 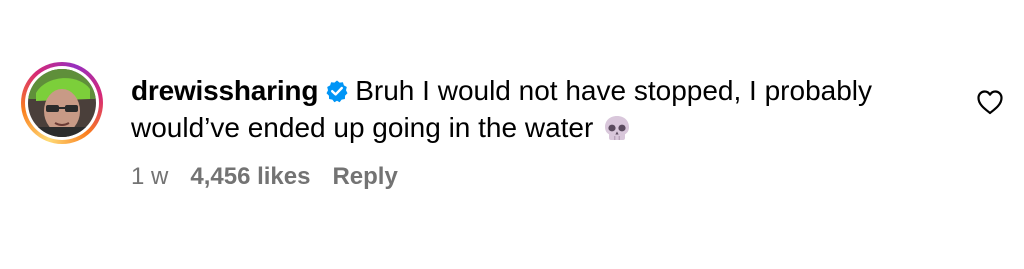 What do you see at coordinates (364, 176) in the screenshot?
I see `reply-button: Reply` at bounding box center [364, 176].